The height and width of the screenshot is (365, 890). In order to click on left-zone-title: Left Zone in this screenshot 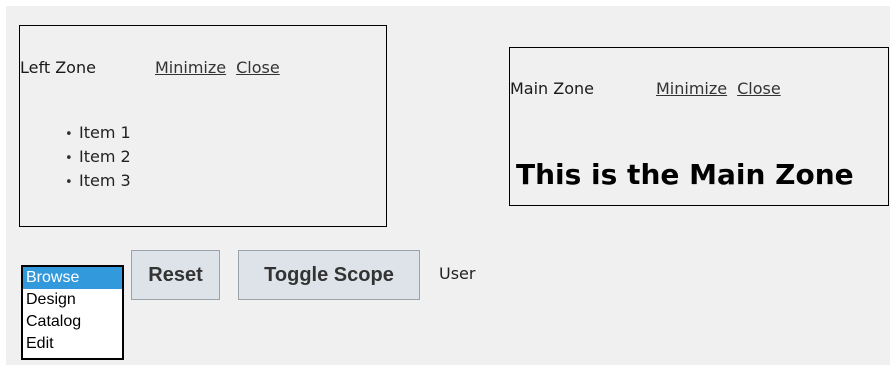, I will do `click(58, 67)`.